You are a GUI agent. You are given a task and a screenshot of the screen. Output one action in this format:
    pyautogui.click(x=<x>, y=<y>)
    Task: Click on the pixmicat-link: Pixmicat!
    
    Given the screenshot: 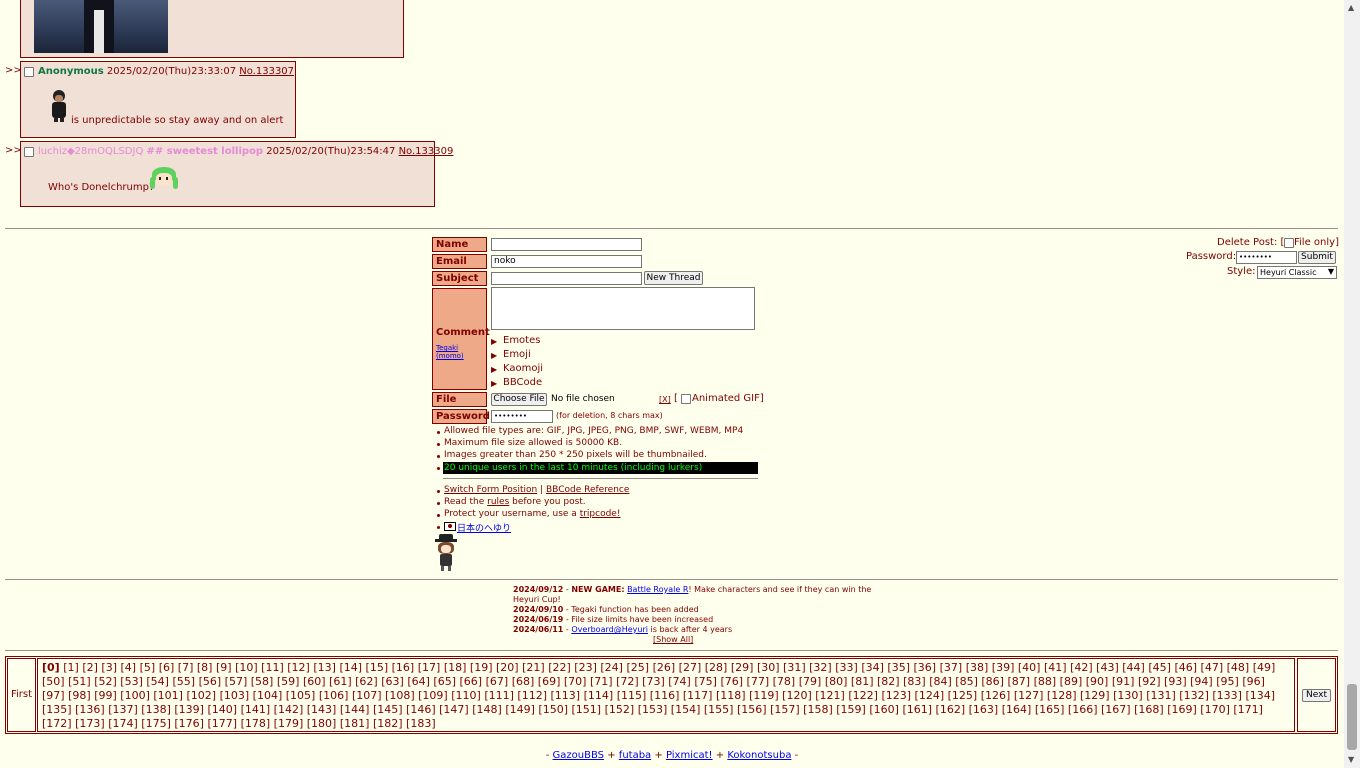 What is the action you would take?
    pyautogui.click(x=689, y=755)
    